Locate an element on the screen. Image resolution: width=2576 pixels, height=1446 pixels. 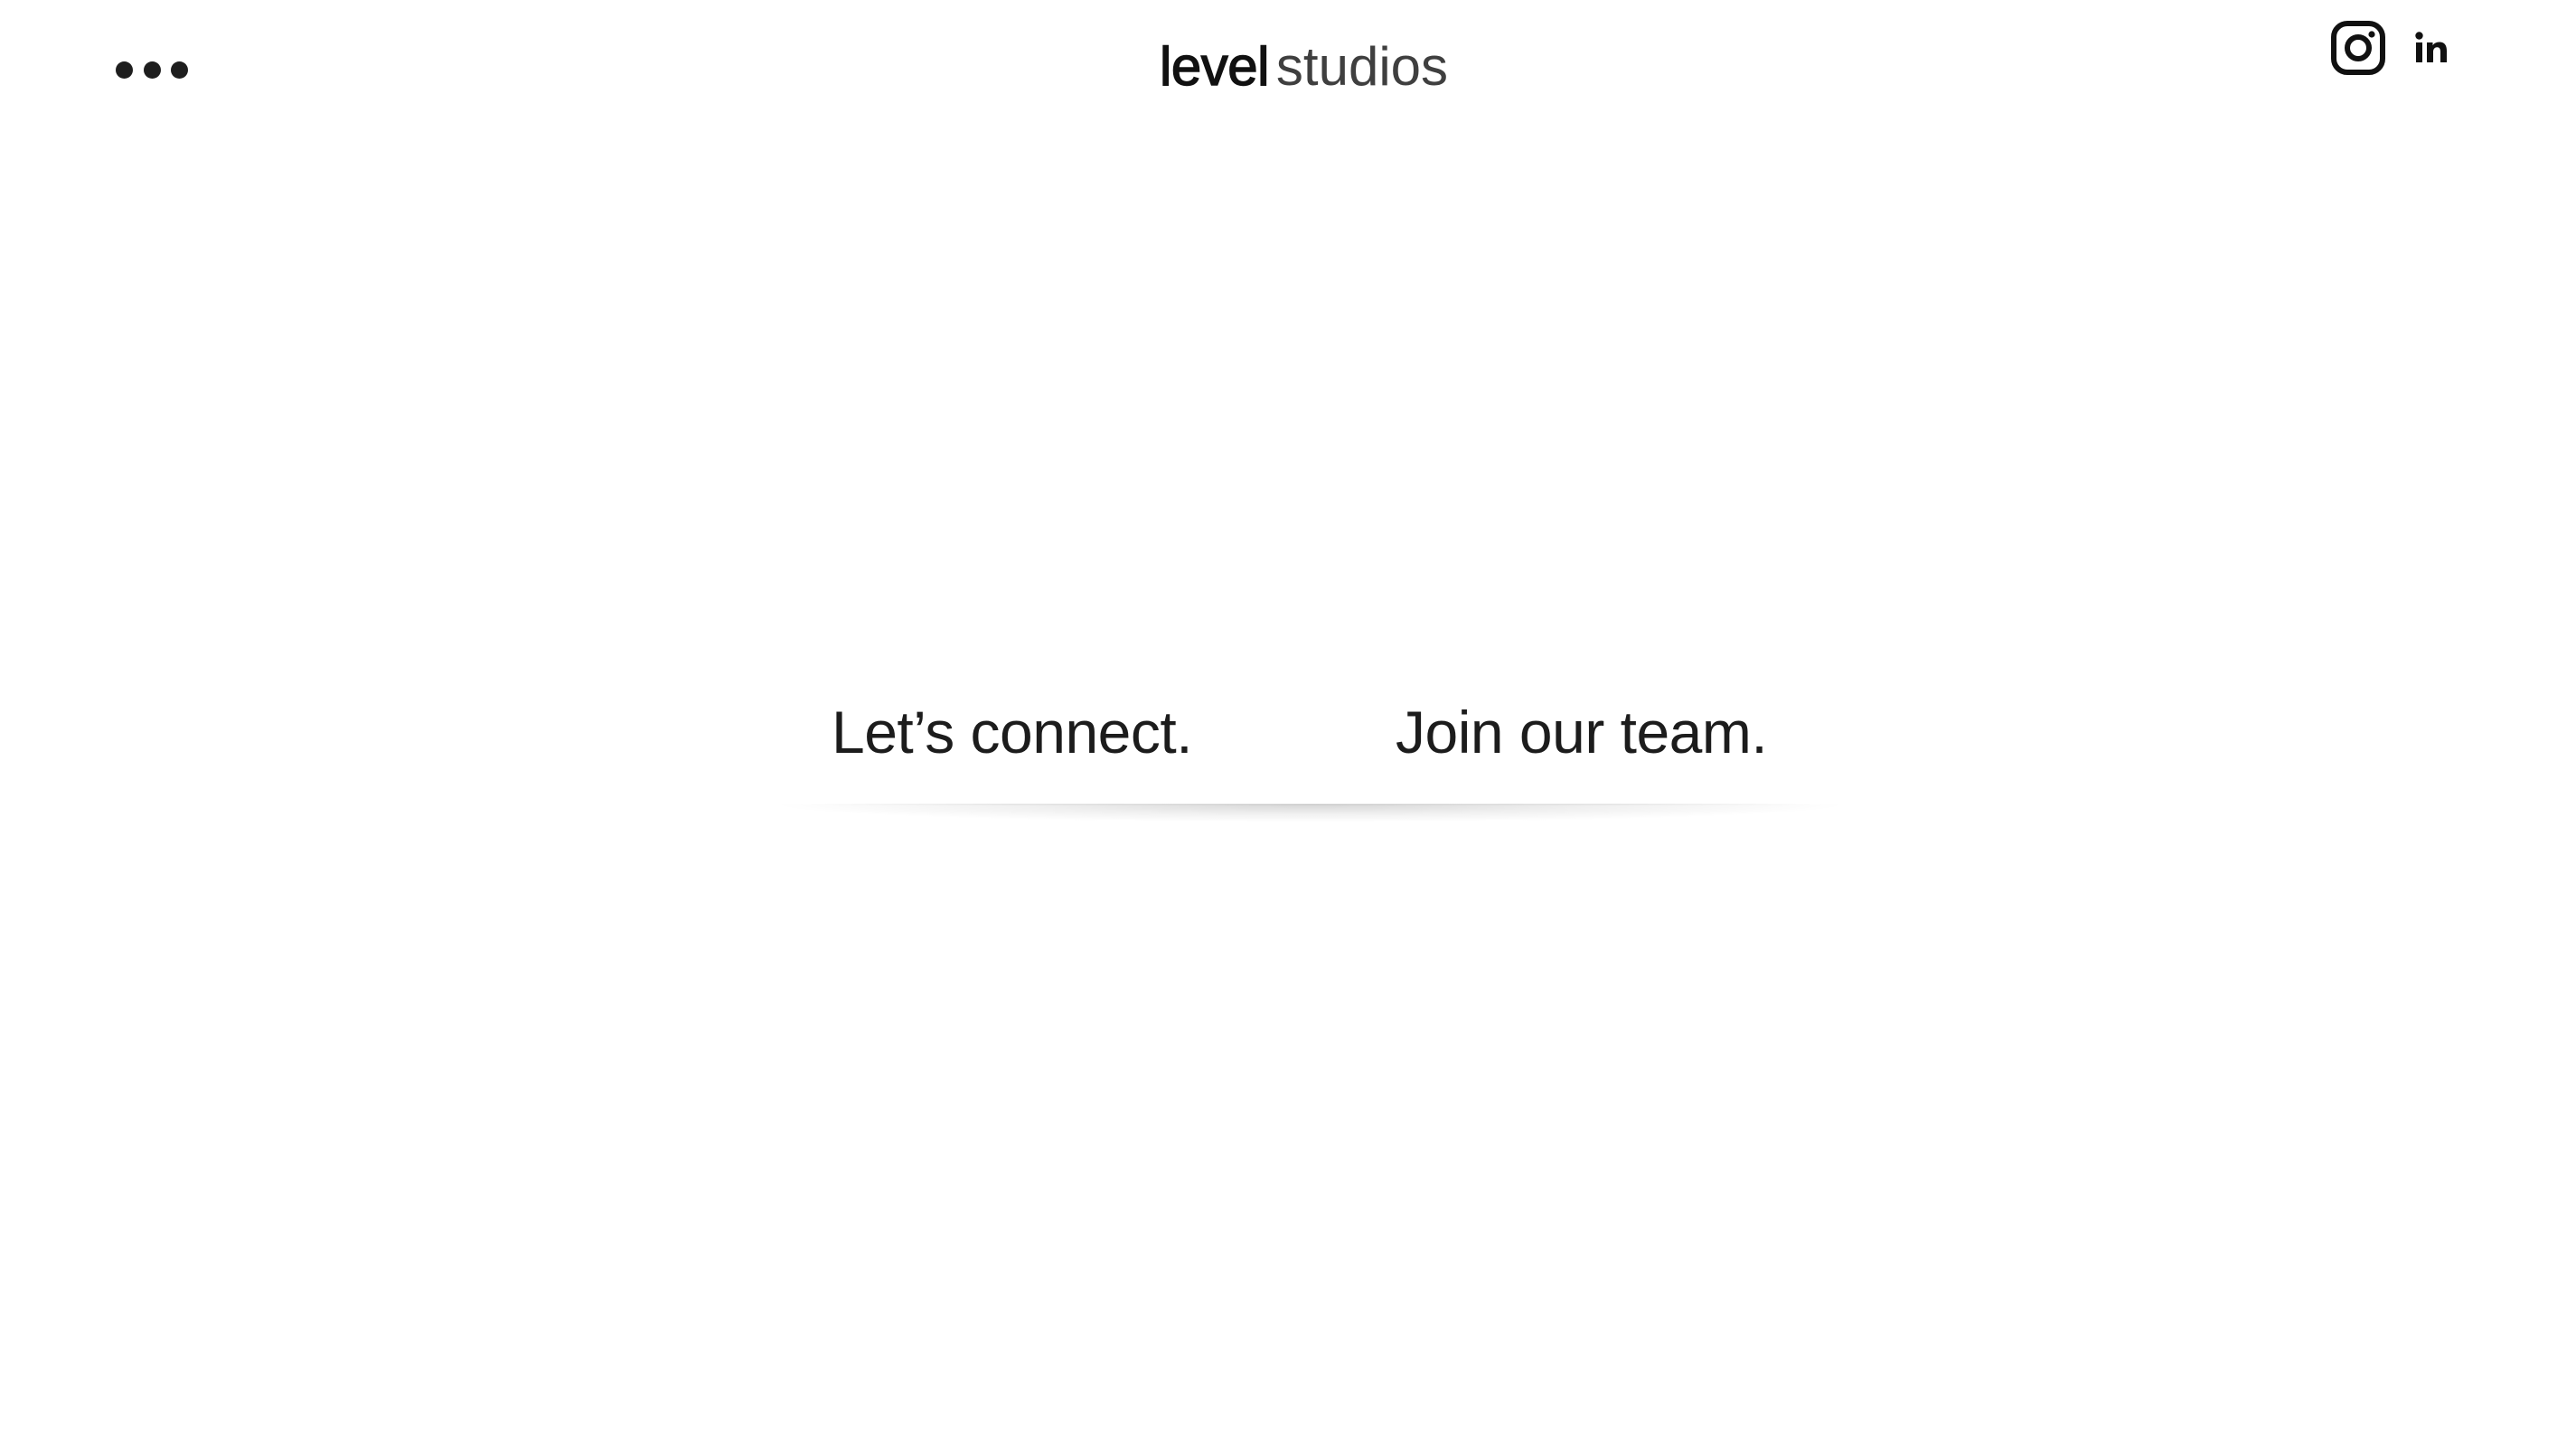
cta-bar: Let’s connect. Join our team. is located at coordinates (1311, 755).